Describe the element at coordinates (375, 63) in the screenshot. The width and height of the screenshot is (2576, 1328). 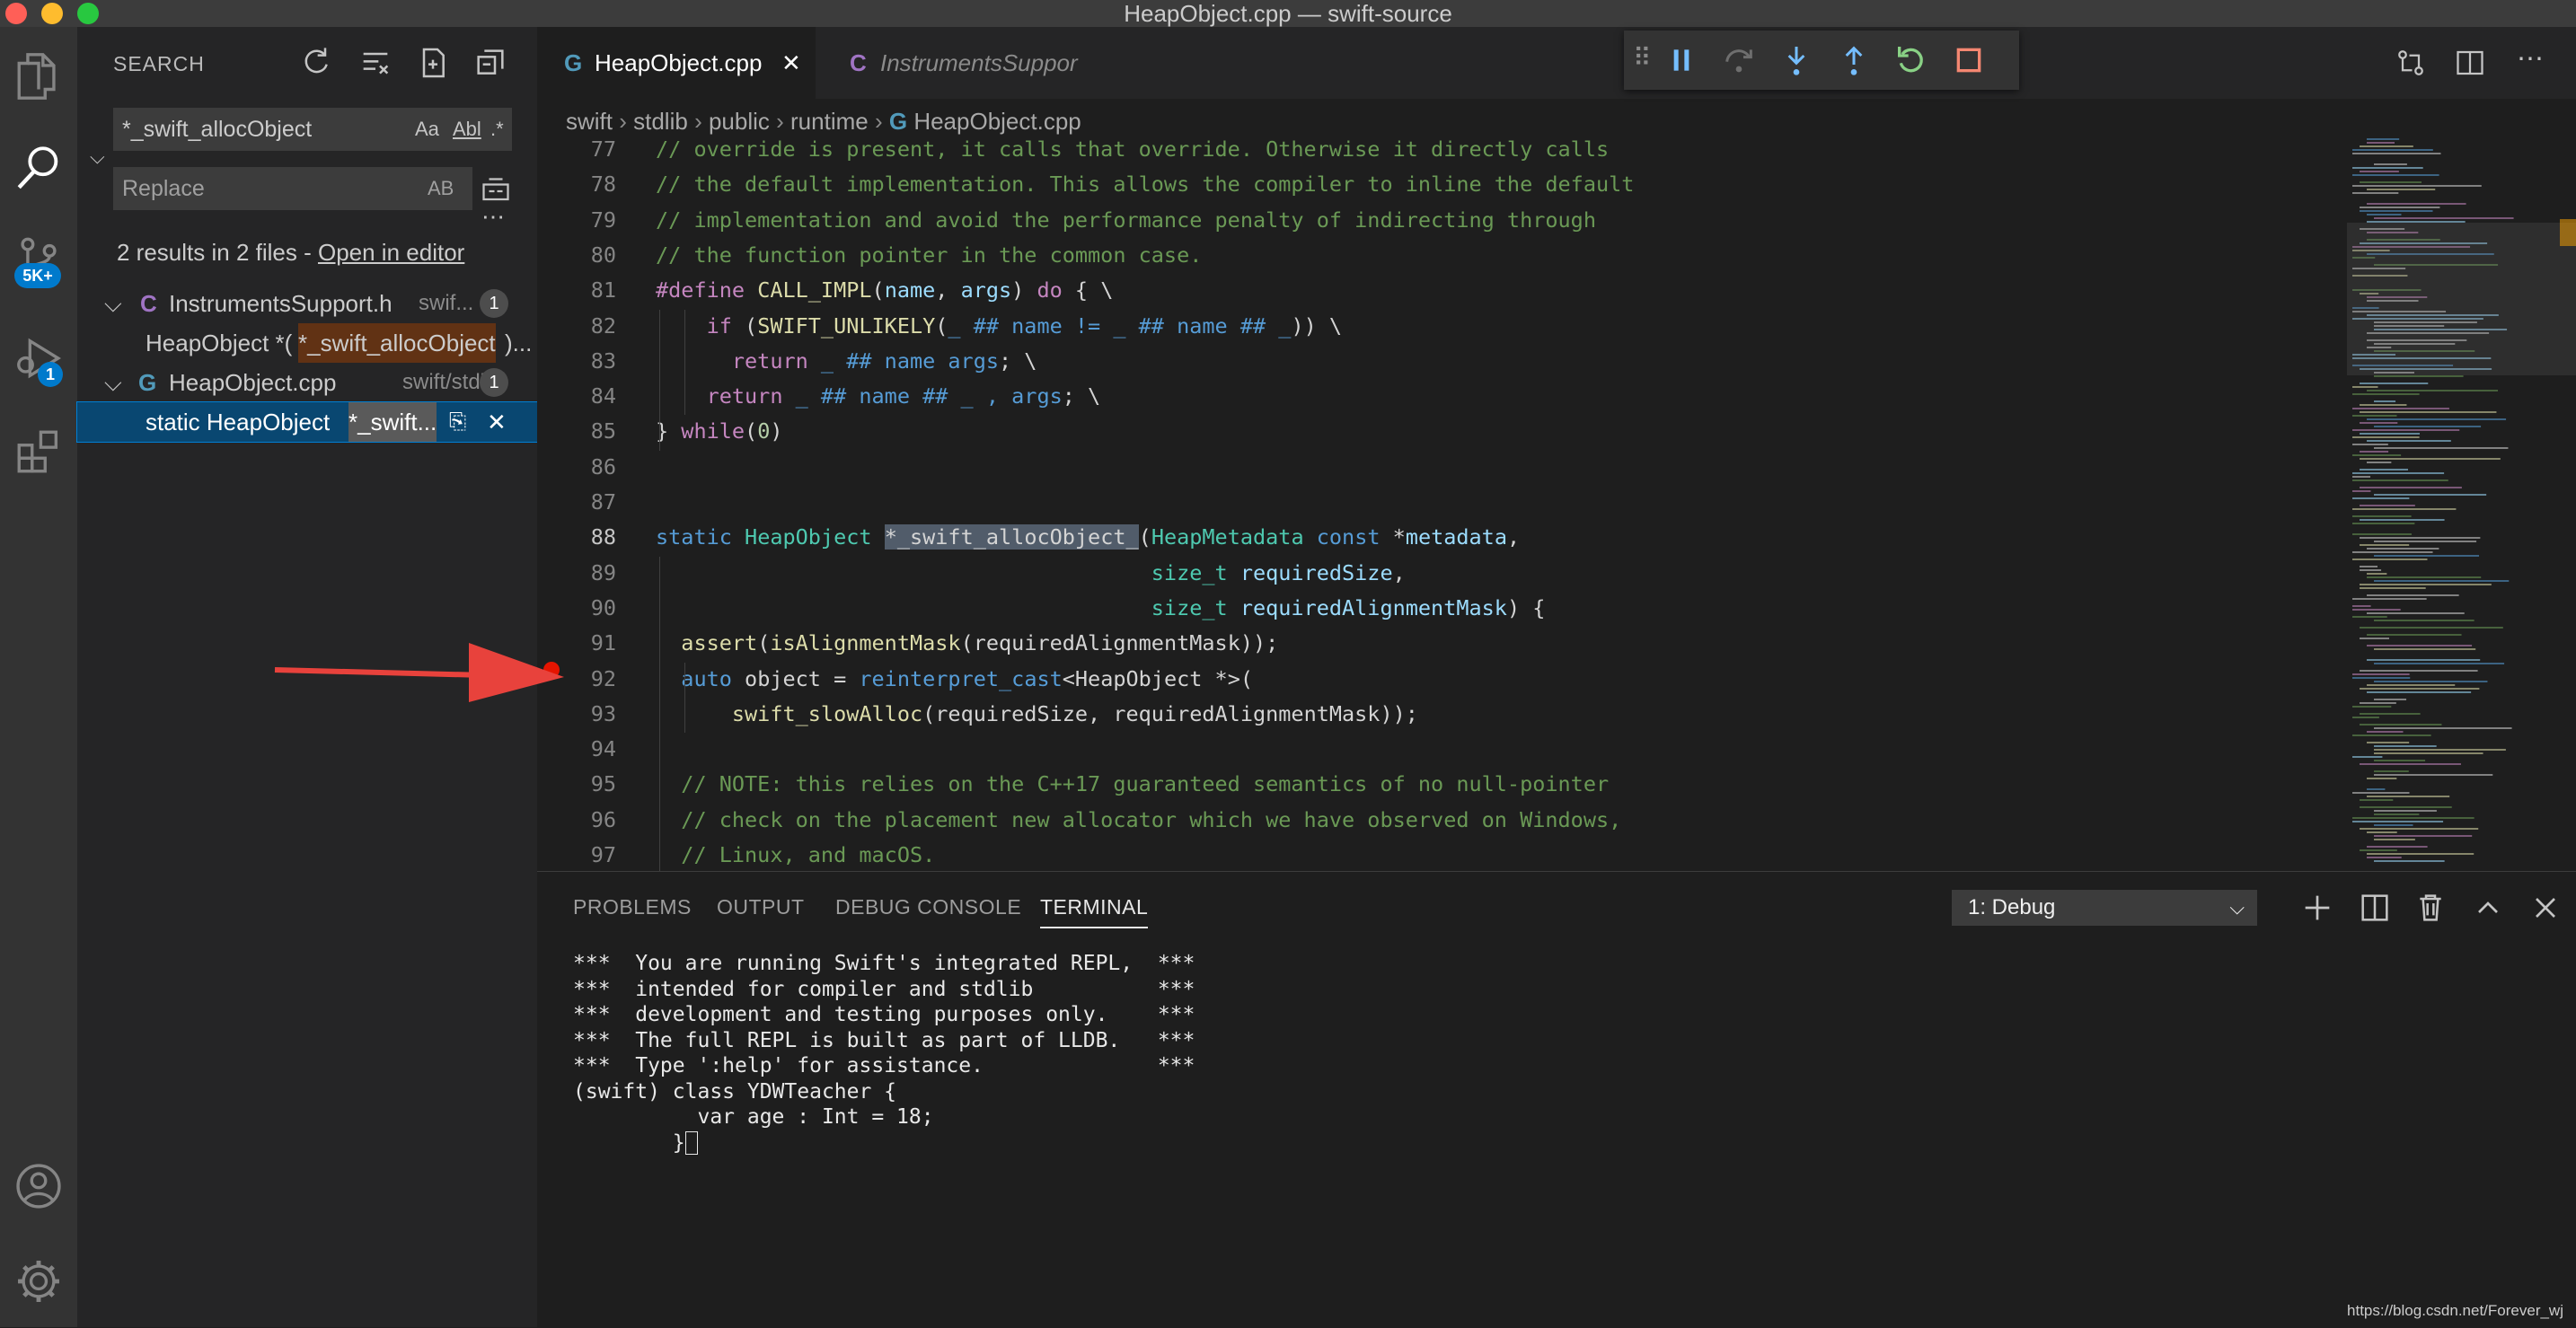
I see `clear-results-icon` at that location.